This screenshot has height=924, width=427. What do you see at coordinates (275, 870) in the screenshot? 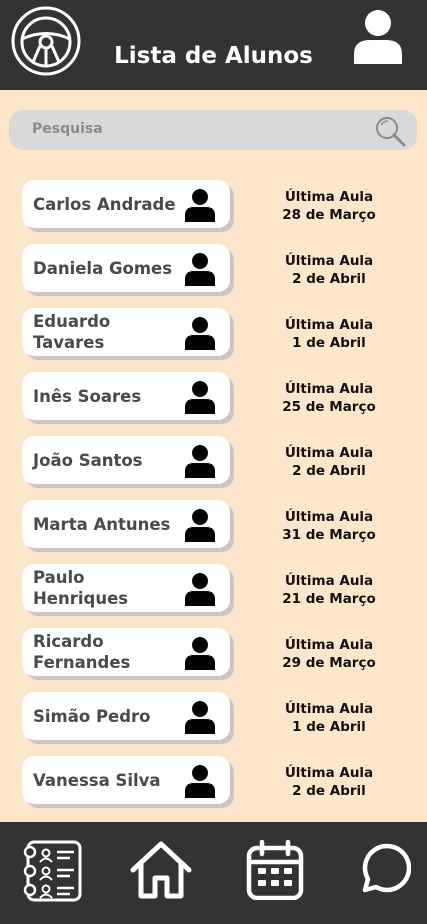
I see `calendar-icon` at bounding box center [275, 870].